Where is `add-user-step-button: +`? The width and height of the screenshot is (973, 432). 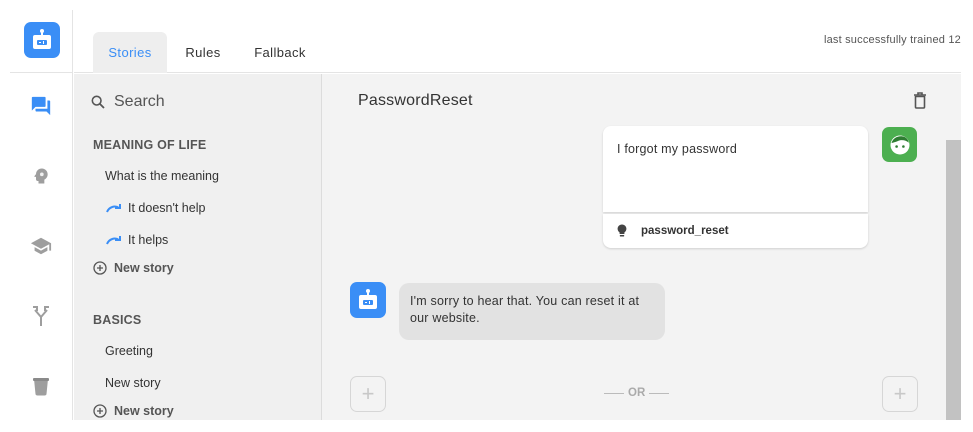
add-user-step-button: + is located at coordinates (368, 394).